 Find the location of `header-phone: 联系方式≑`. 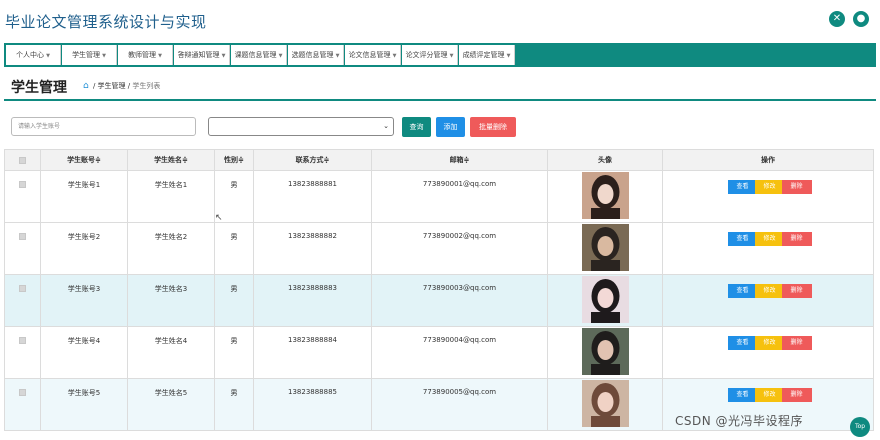

header-phone: 联系方式≑ is located at coordinates (312, 160).